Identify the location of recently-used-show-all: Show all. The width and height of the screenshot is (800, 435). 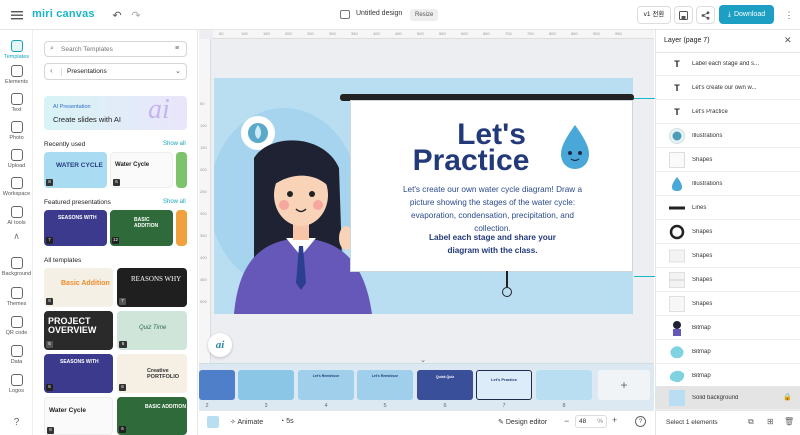
(174, 144).